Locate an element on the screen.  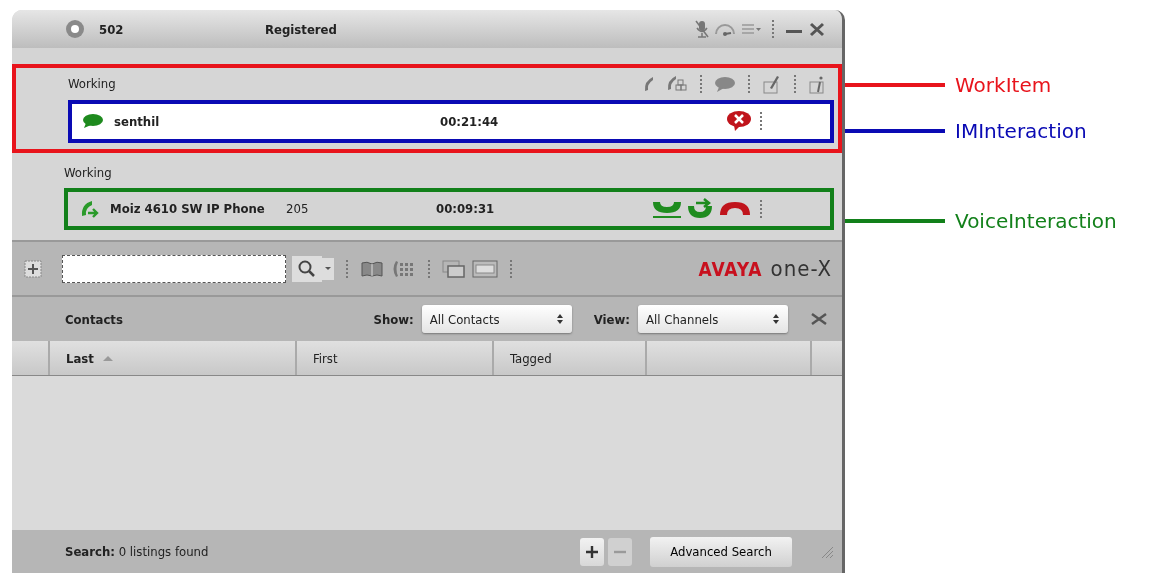
status-icon is located at coordinates (75, 29).